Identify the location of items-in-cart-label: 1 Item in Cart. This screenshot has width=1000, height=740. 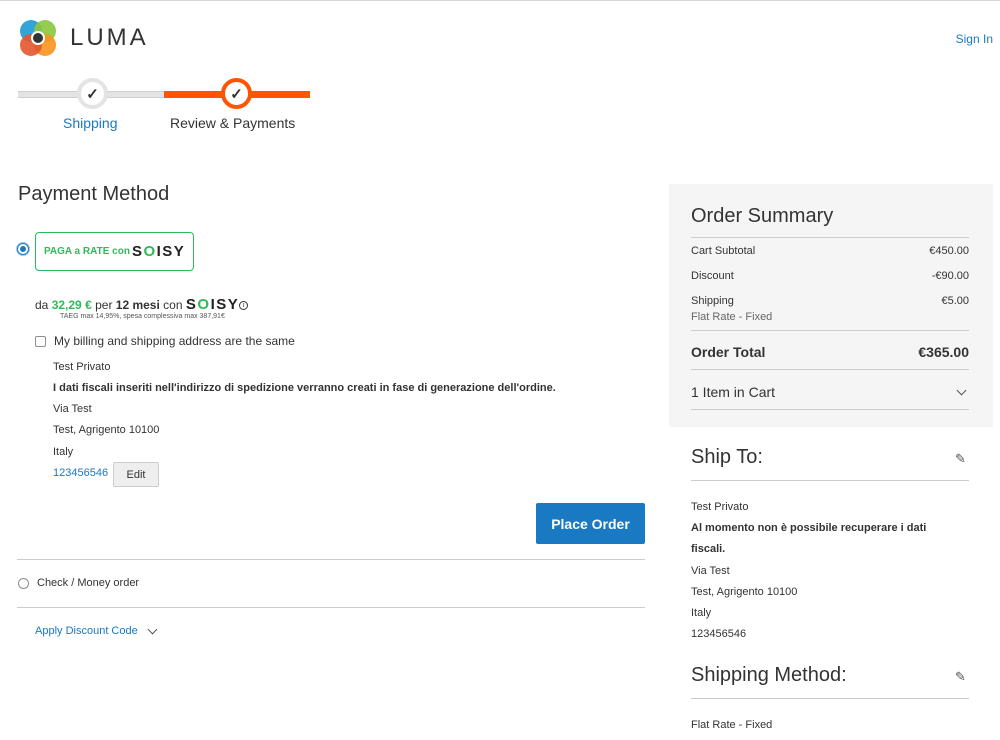
(733, 392).